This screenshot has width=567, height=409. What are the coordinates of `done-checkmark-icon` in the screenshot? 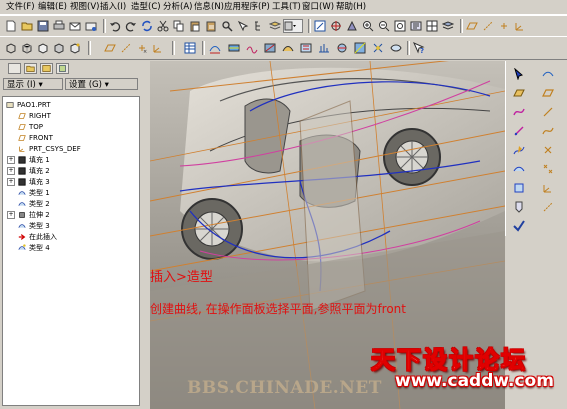 It's located at (519, 226).